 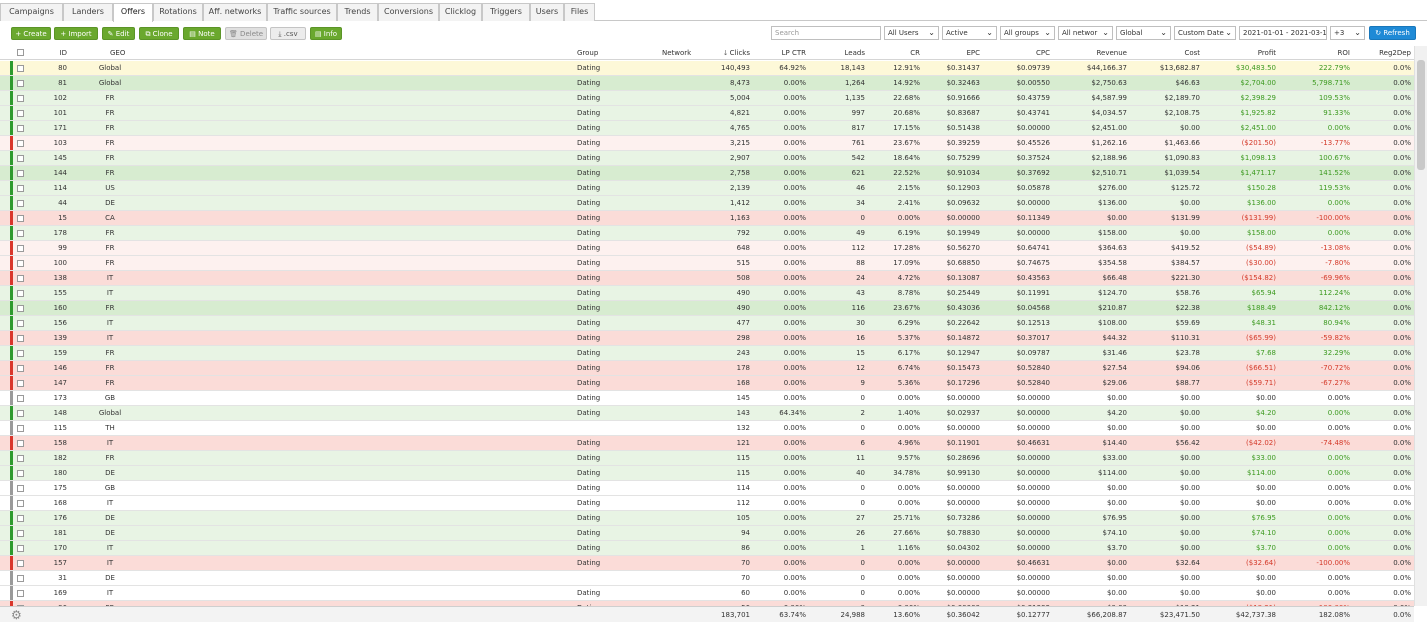 What do you see at coordinates (1205, 33) in the screenshot?
I see `date-mode-select: Custom Date ⌄` at bounding box center [1205, 33].